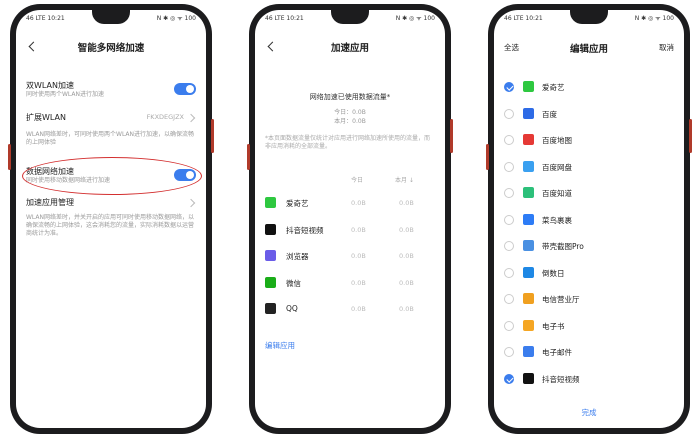 The image size is (700, 438). What do you see at coordinates (110, 138) in the screenshot?
I see `wlan-note: WLAN网络差时，可同时使用两个WLAN进行加速，以确保流畅的上网体验` at bounding box center [110, 138].